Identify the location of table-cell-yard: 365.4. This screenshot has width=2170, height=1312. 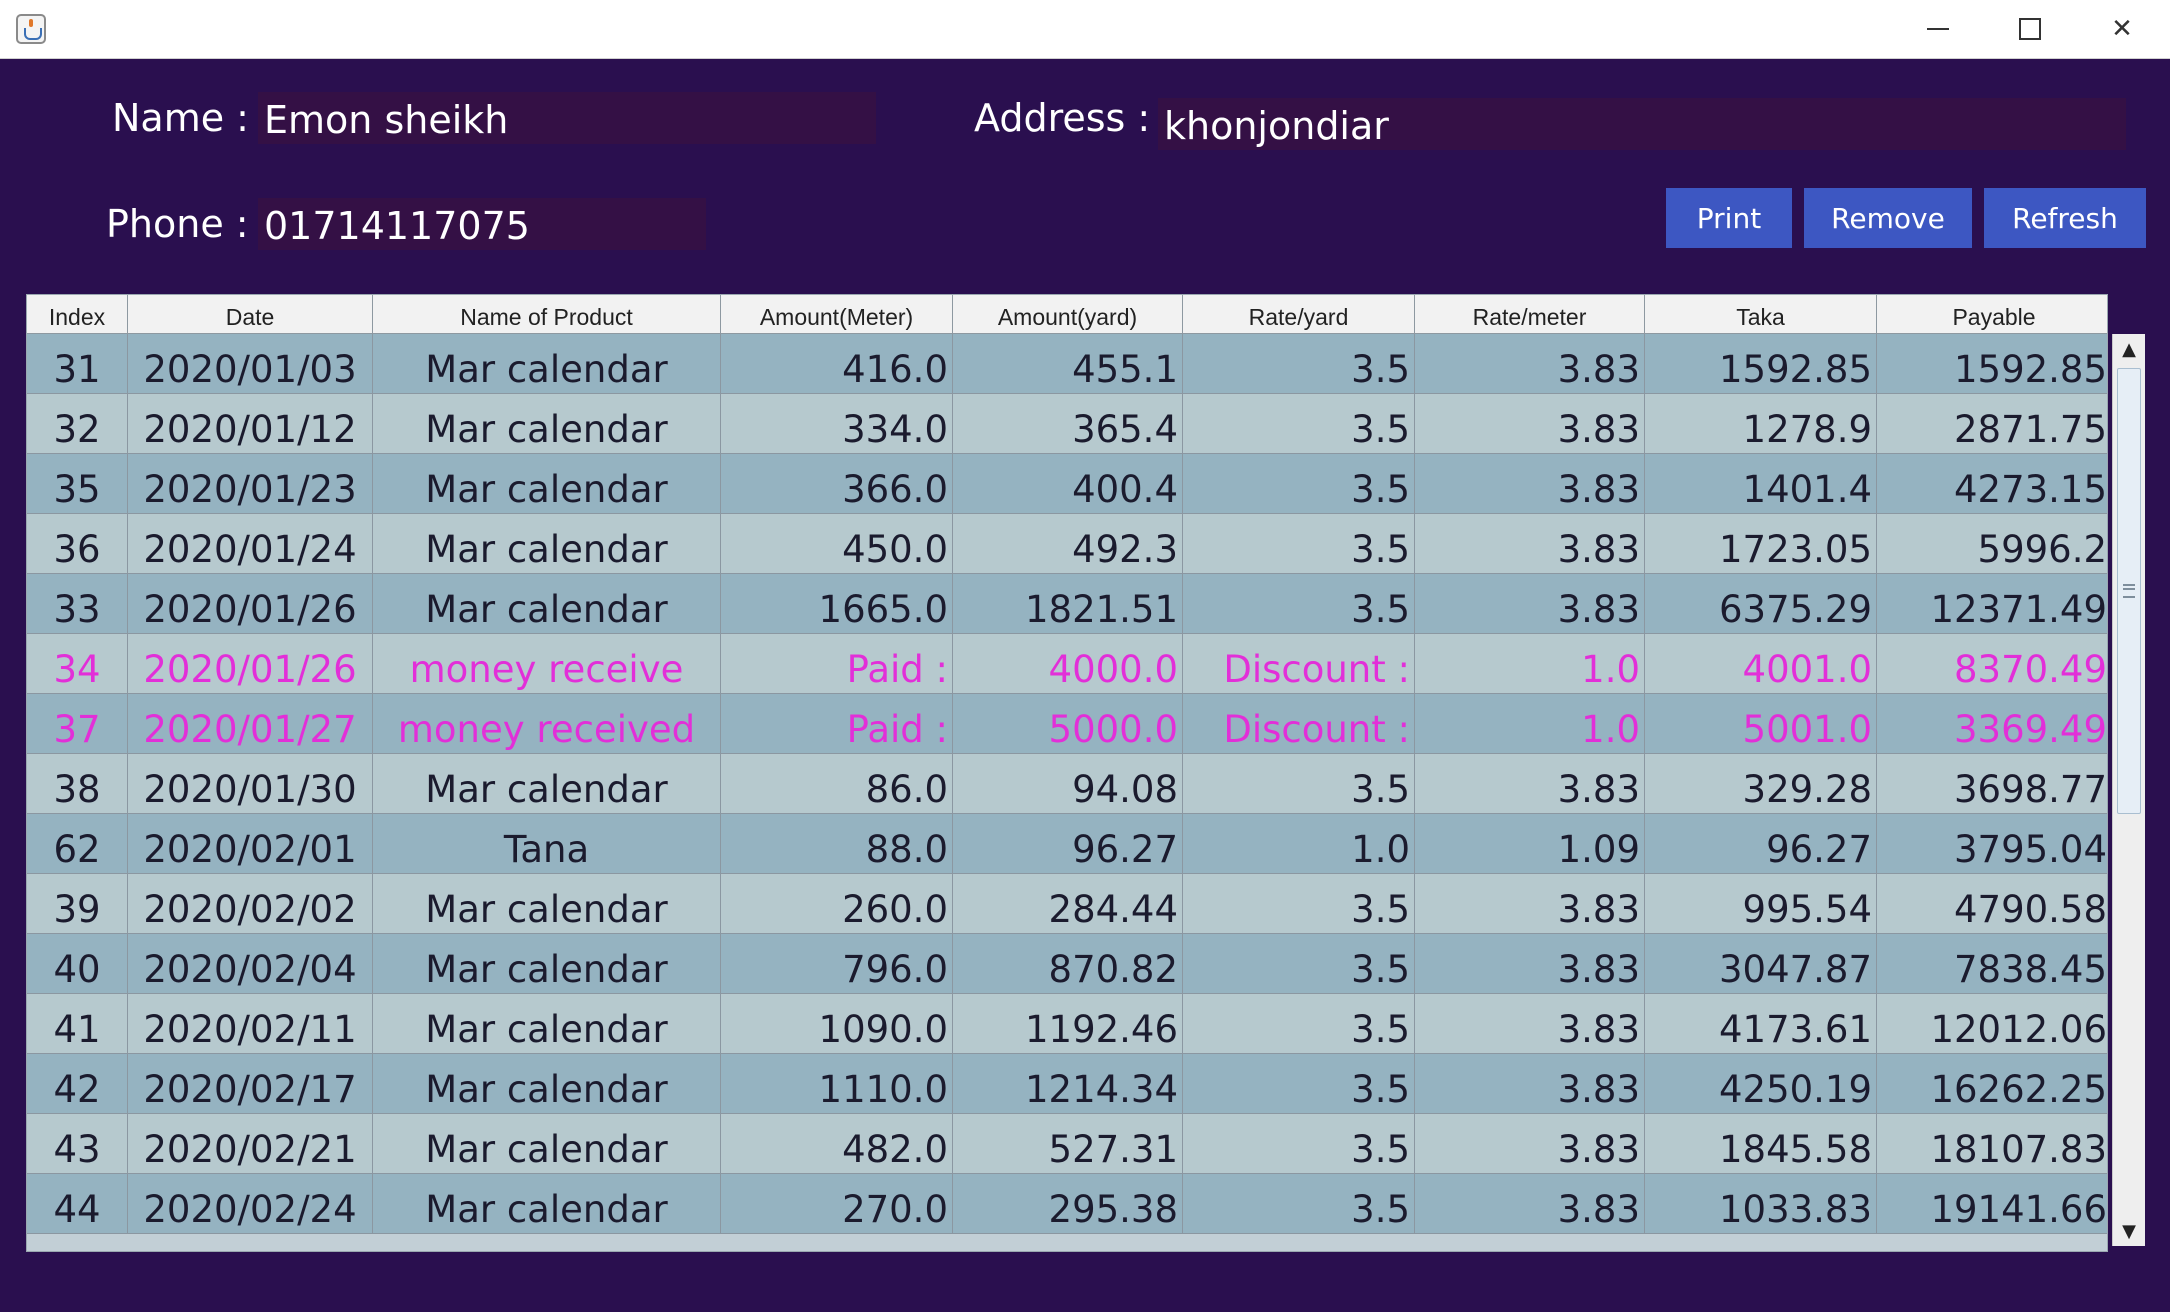
(1068, 423).